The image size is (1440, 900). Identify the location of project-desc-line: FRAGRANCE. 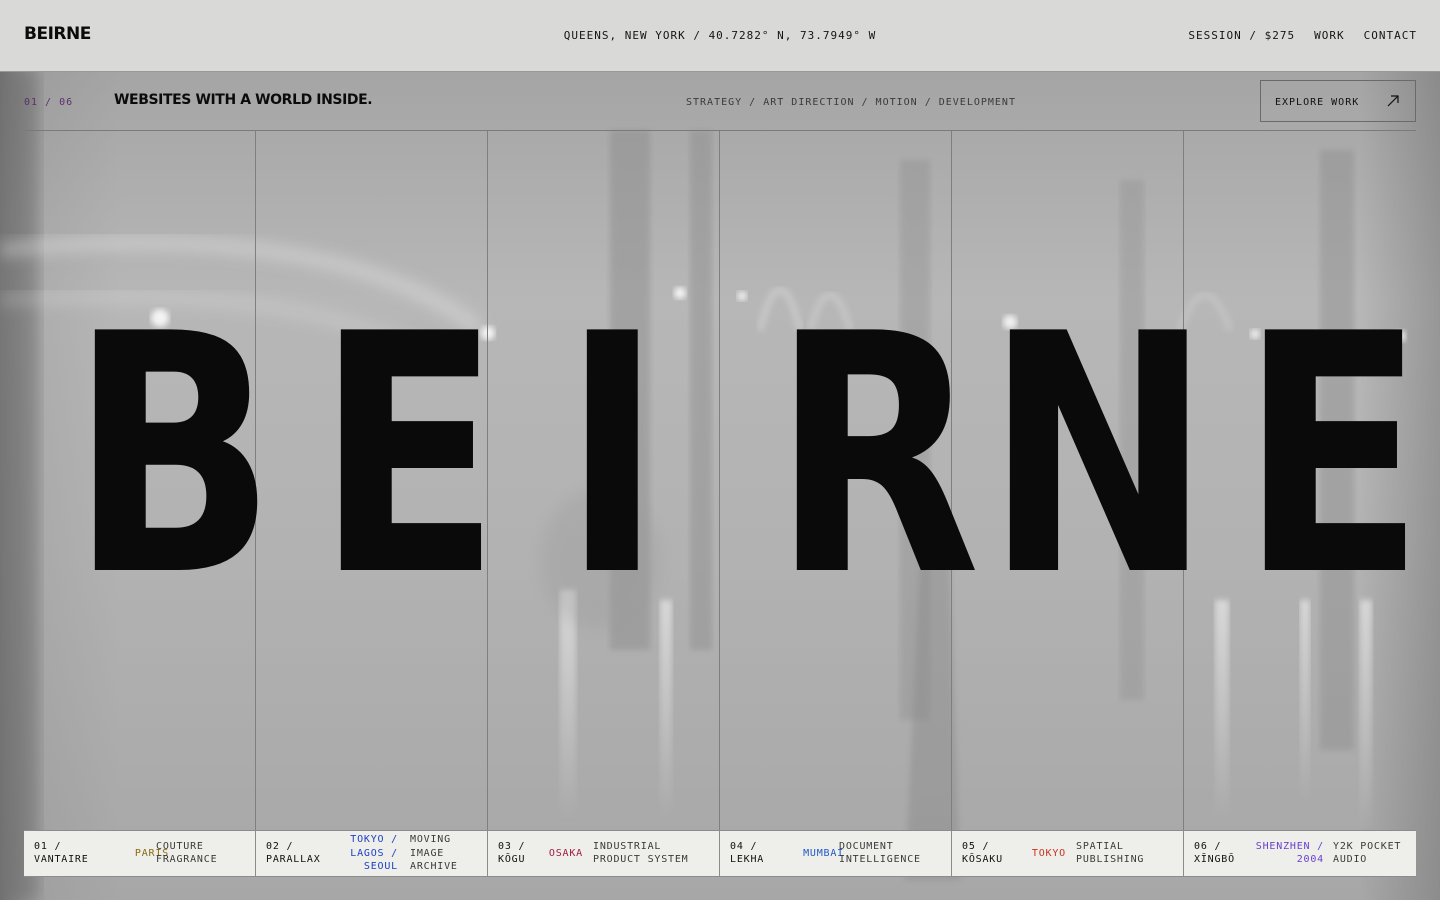
(187, 859).